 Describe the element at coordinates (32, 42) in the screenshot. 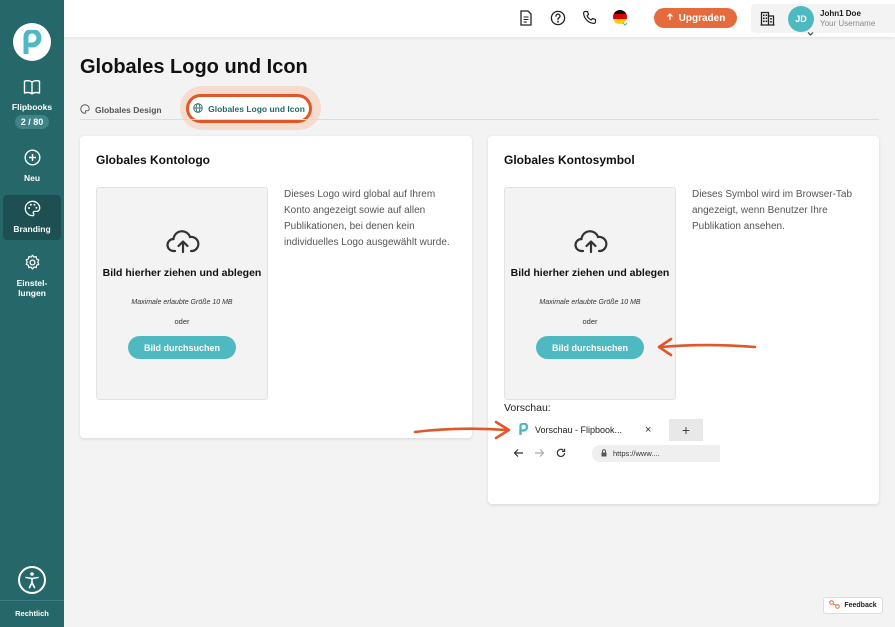

I see `brand-logo-icon` at that location.